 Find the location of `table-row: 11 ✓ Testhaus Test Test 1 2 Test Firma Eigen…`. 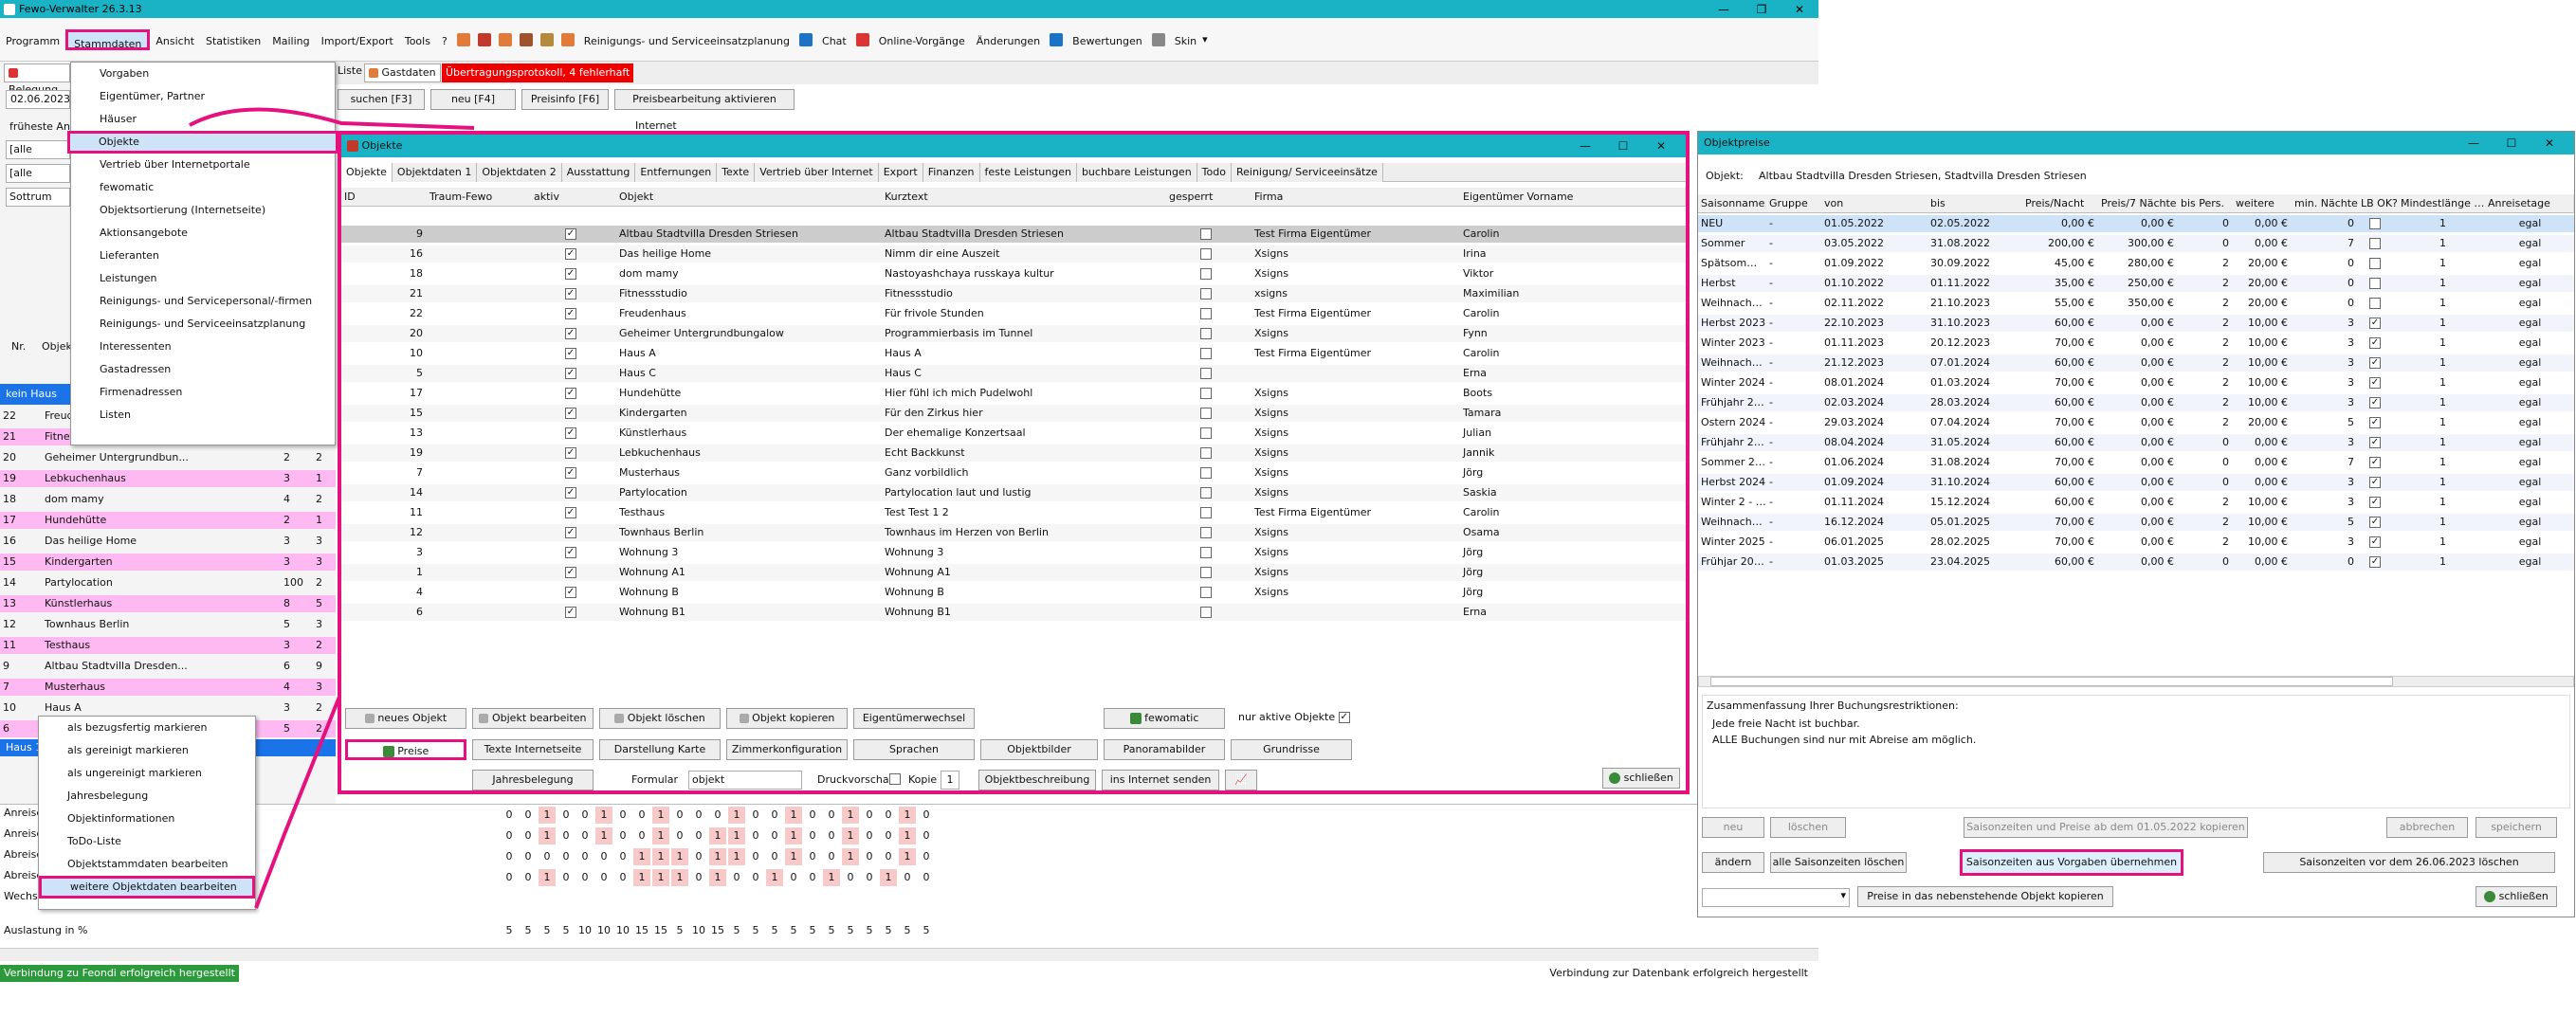

table-row: 11 ✓ Testhaus Test Test 1 2 Test Firma Eigen… is located at coordinates (1013, 512).